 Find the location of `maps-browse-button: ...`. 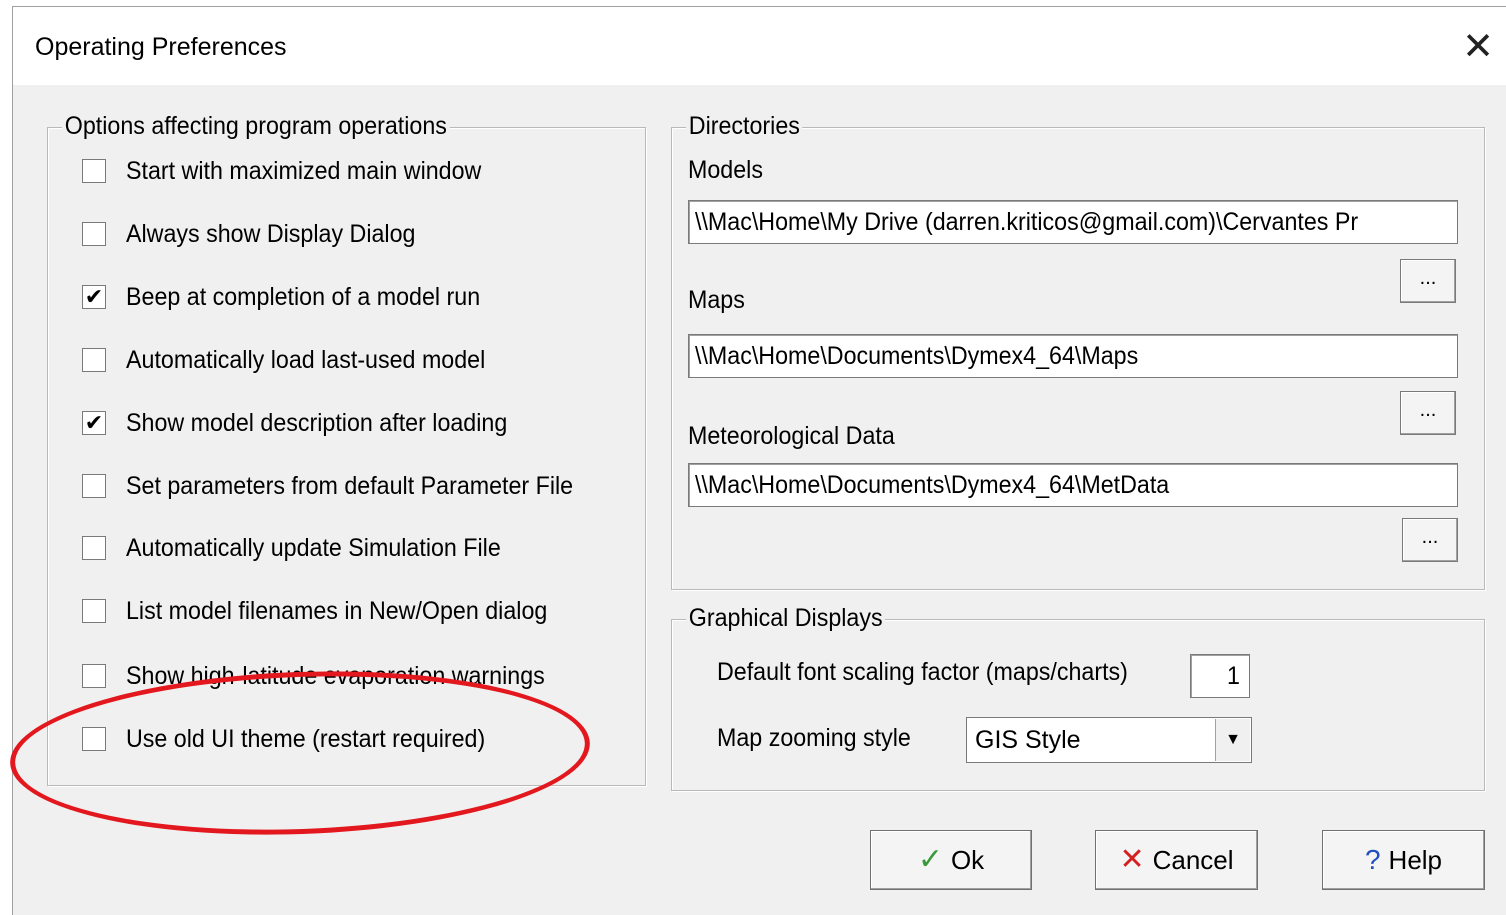

maps-browse-button: ... is located at coordinates (1428, 413).